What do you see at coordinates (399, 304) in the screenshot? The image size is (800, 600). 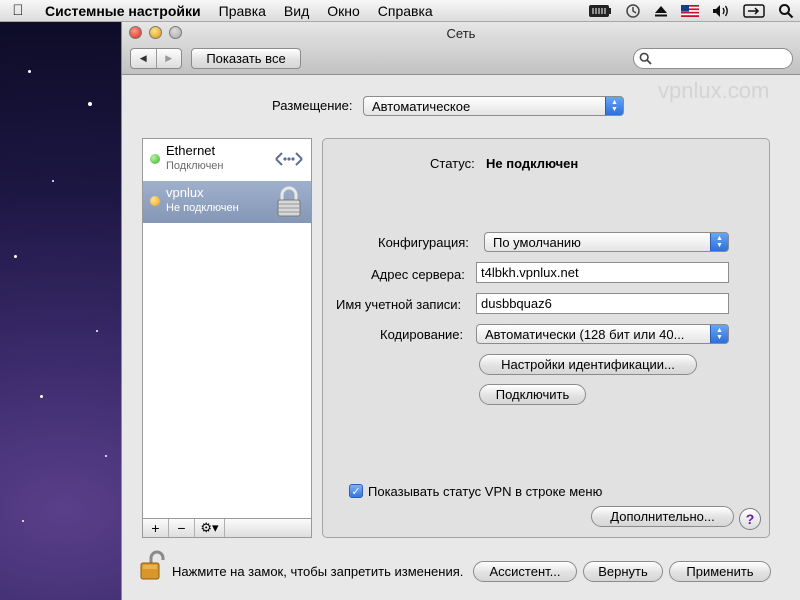 I see `account-label: Имя учетной записи:` at bounding box center [399, 304].